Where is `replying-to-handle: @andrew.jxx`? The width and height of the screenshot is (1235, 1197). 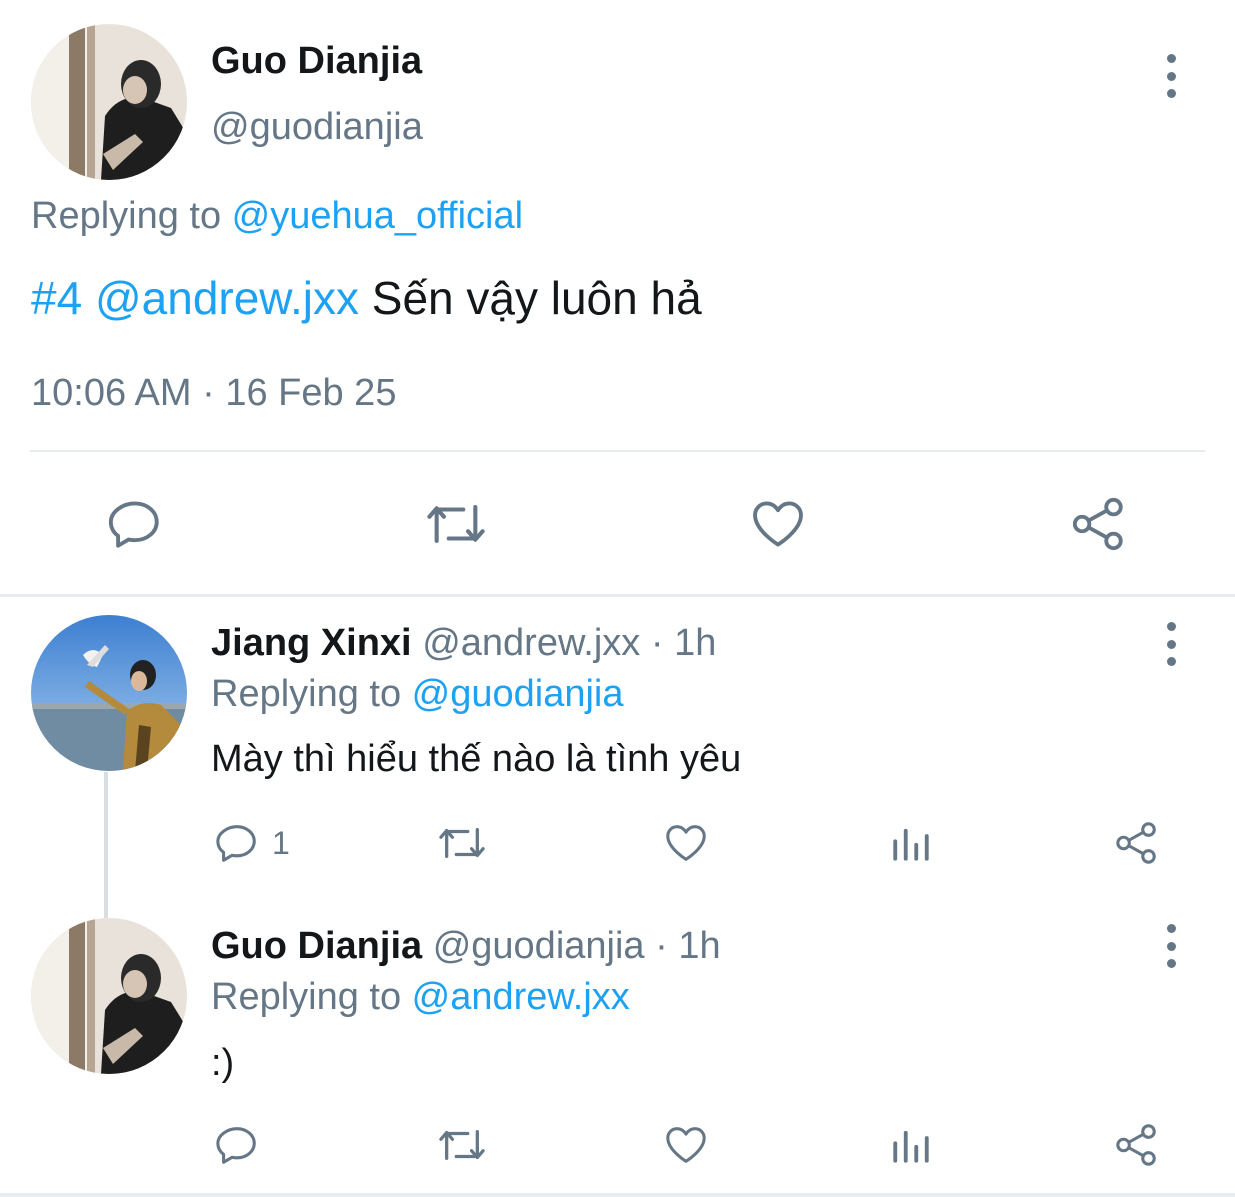
replying-to-handle: @andrew.jxx is located at coordinates (521, 997).